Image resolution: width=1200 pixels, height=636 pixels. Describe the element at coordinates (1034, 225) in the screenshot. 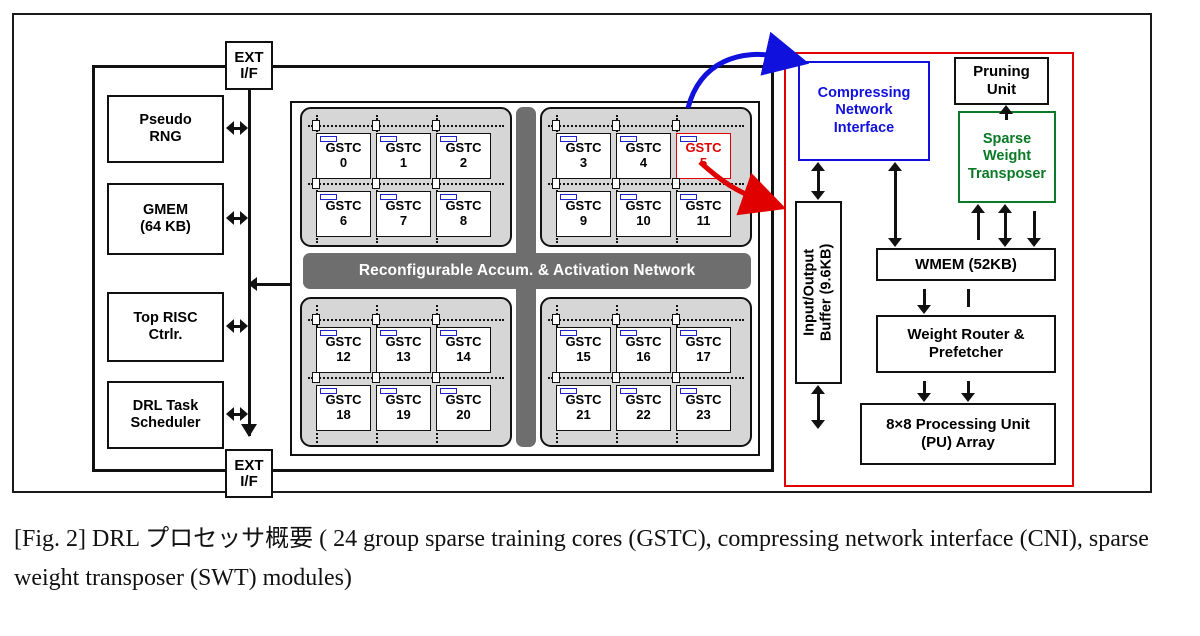

I see `arrow-swt-wmem-down-icon` at that location.